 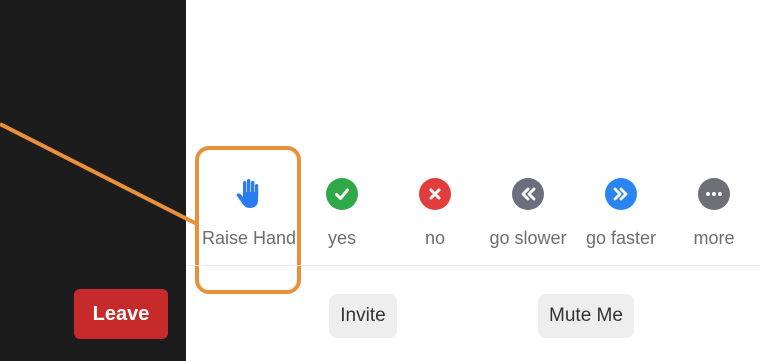 I want to click on divider, so click(x=473, y=265).